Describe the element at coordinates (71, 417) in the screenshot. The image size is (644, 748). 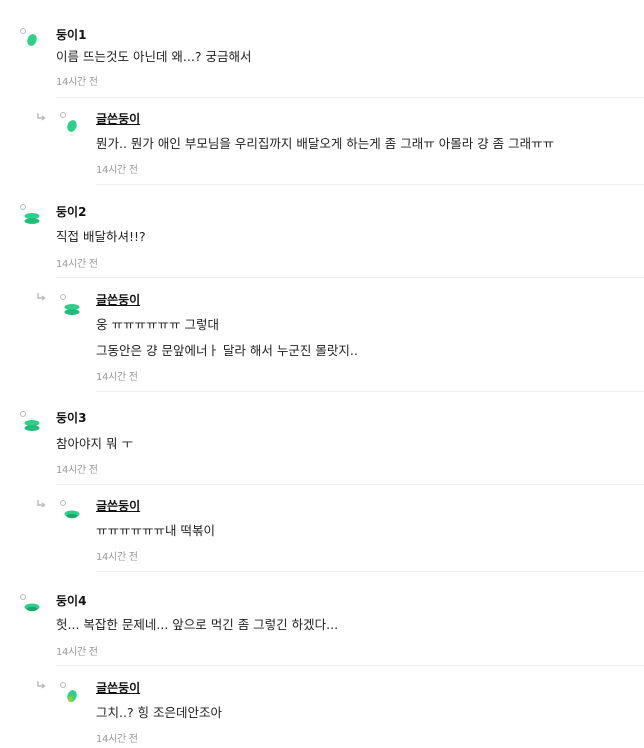
I see `comment-author: 둥이3` at that location.